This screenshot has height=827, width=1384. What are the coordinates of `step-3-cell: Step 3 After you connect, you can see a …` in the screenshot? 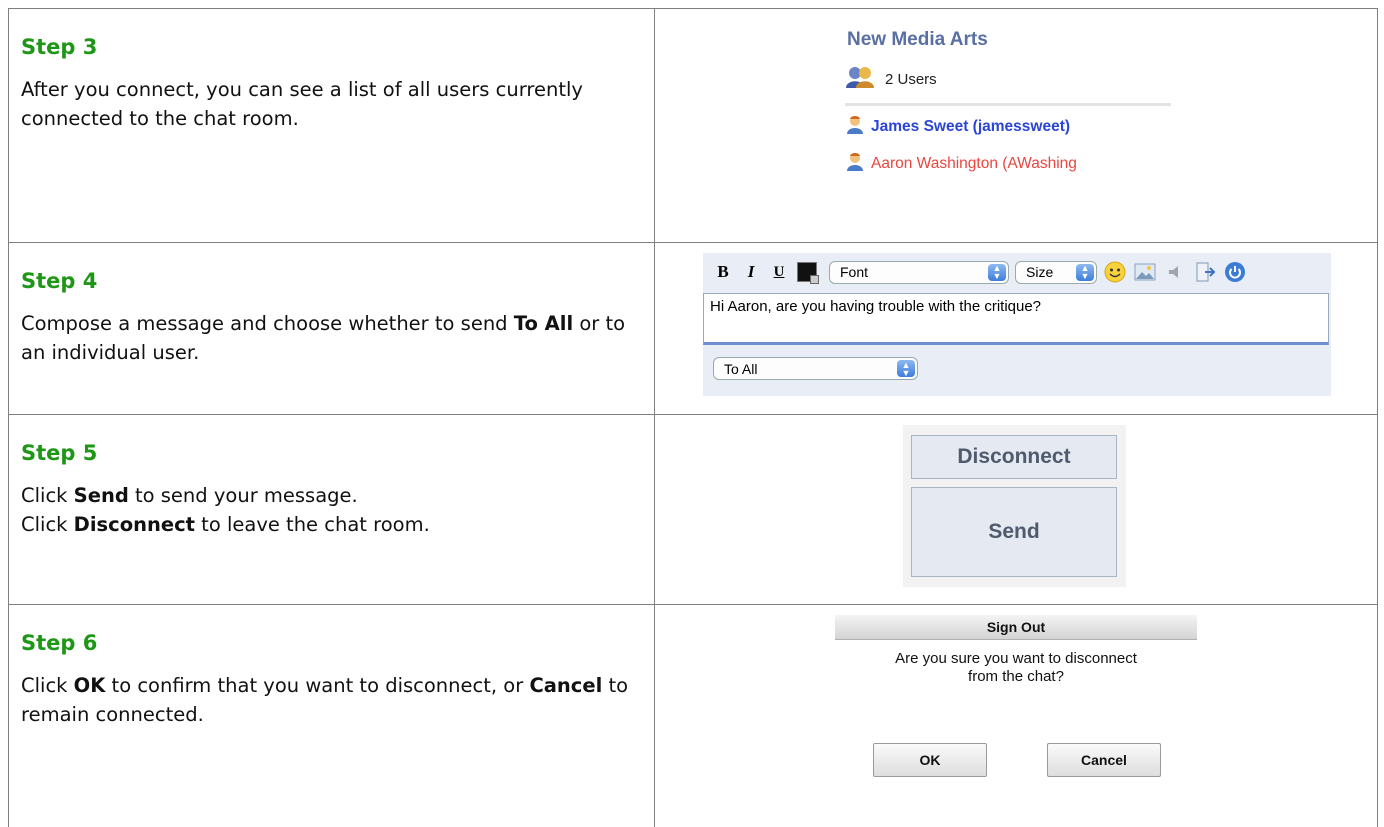 It's located at (331, 125).